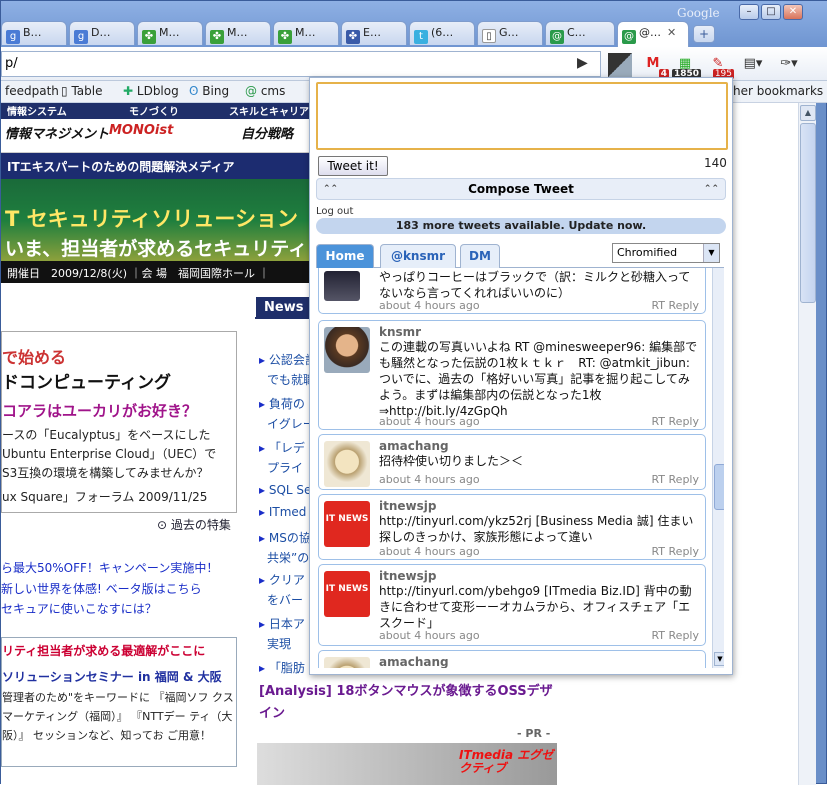  What do you see at coordinates (57, 132) in the screenshot?
I see `logo: 情報マネジメント` at bounding box center [57, 132].